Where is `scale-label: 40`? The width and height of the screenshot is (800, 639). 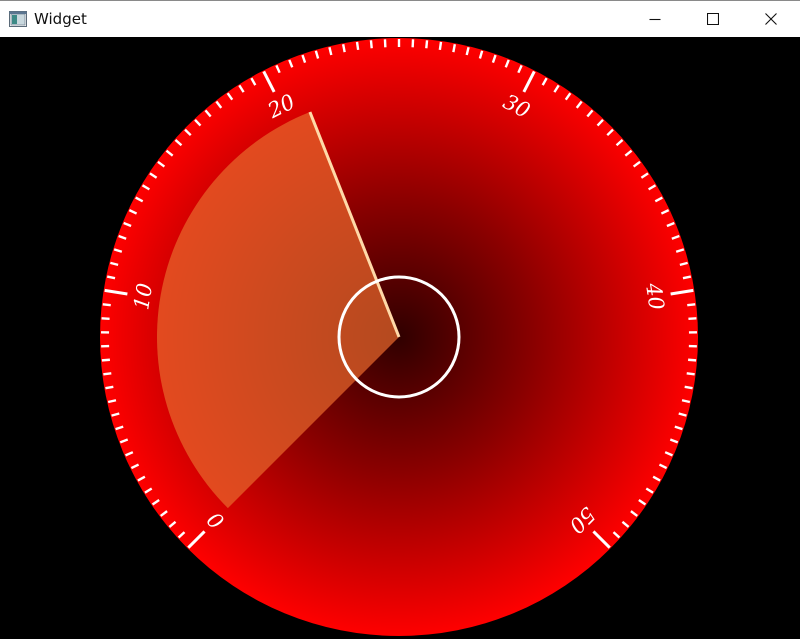
scale-label: 40 is located at coordinates (655, 295).